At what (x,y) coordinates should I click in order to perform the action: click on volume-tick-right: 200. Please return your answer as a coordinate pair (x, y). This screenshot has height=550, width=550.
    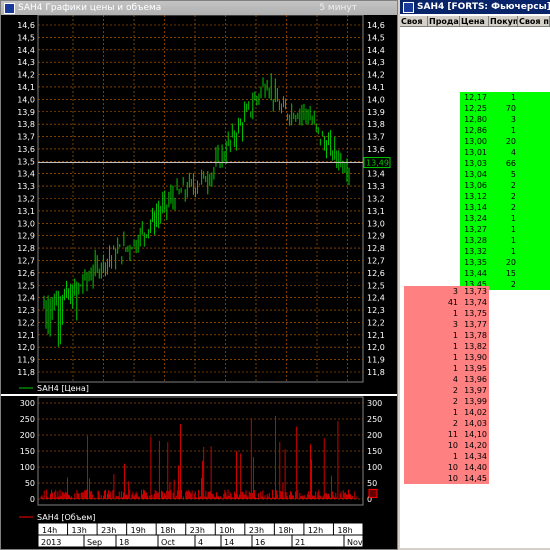
    Looking at the image, I should click on (374, 435).